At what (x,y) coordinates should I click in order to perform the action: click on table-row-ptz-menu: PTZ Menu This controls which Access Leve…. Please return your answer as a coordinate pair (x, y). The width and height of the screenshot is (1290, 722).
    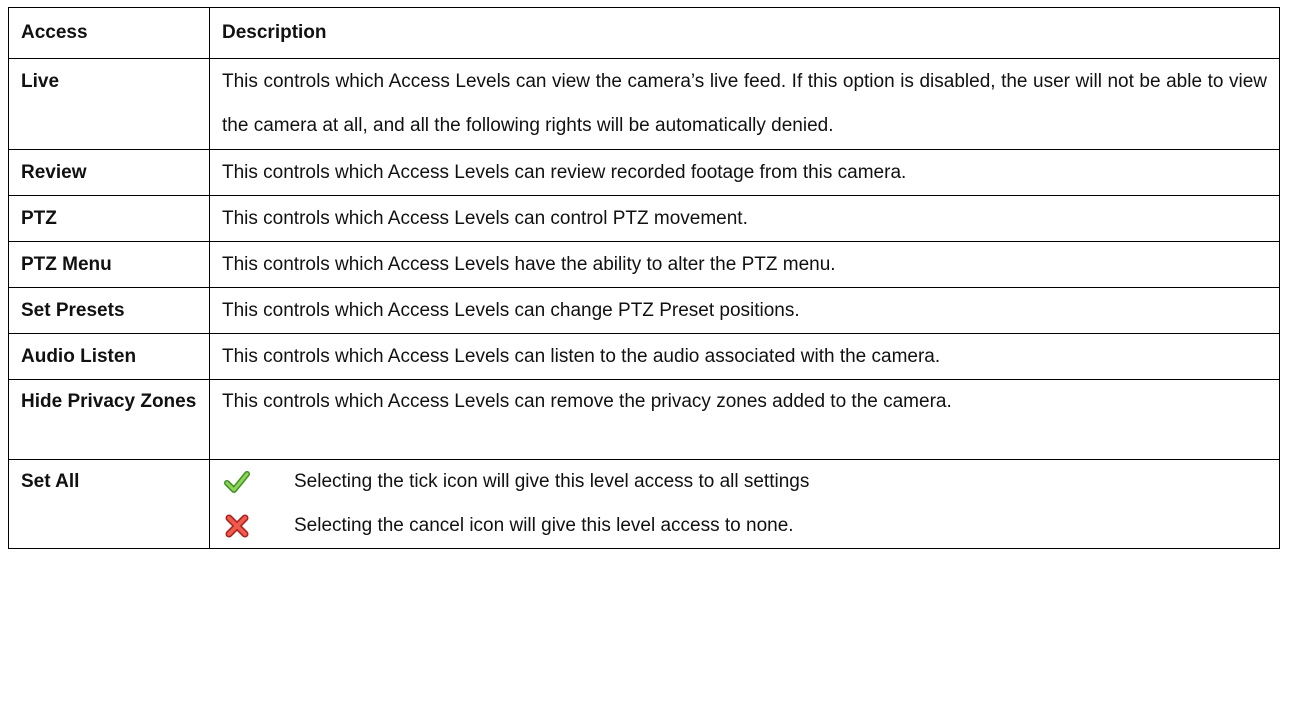
    Looking at the image, I should click on (644, 264).